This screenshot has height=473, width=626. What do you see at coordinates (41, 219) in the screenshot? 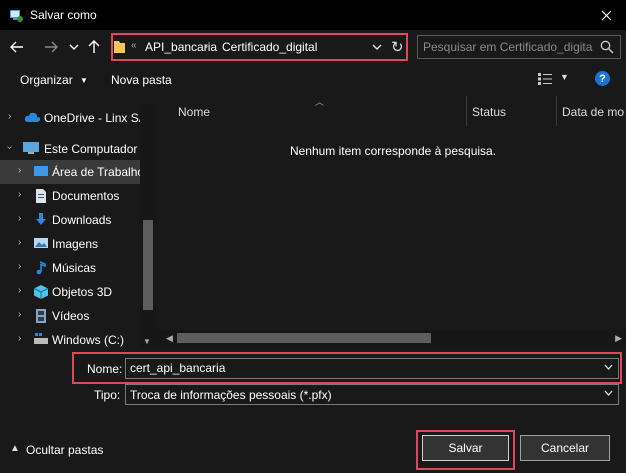
I see `download-icon` at bounding box center [41, 219].